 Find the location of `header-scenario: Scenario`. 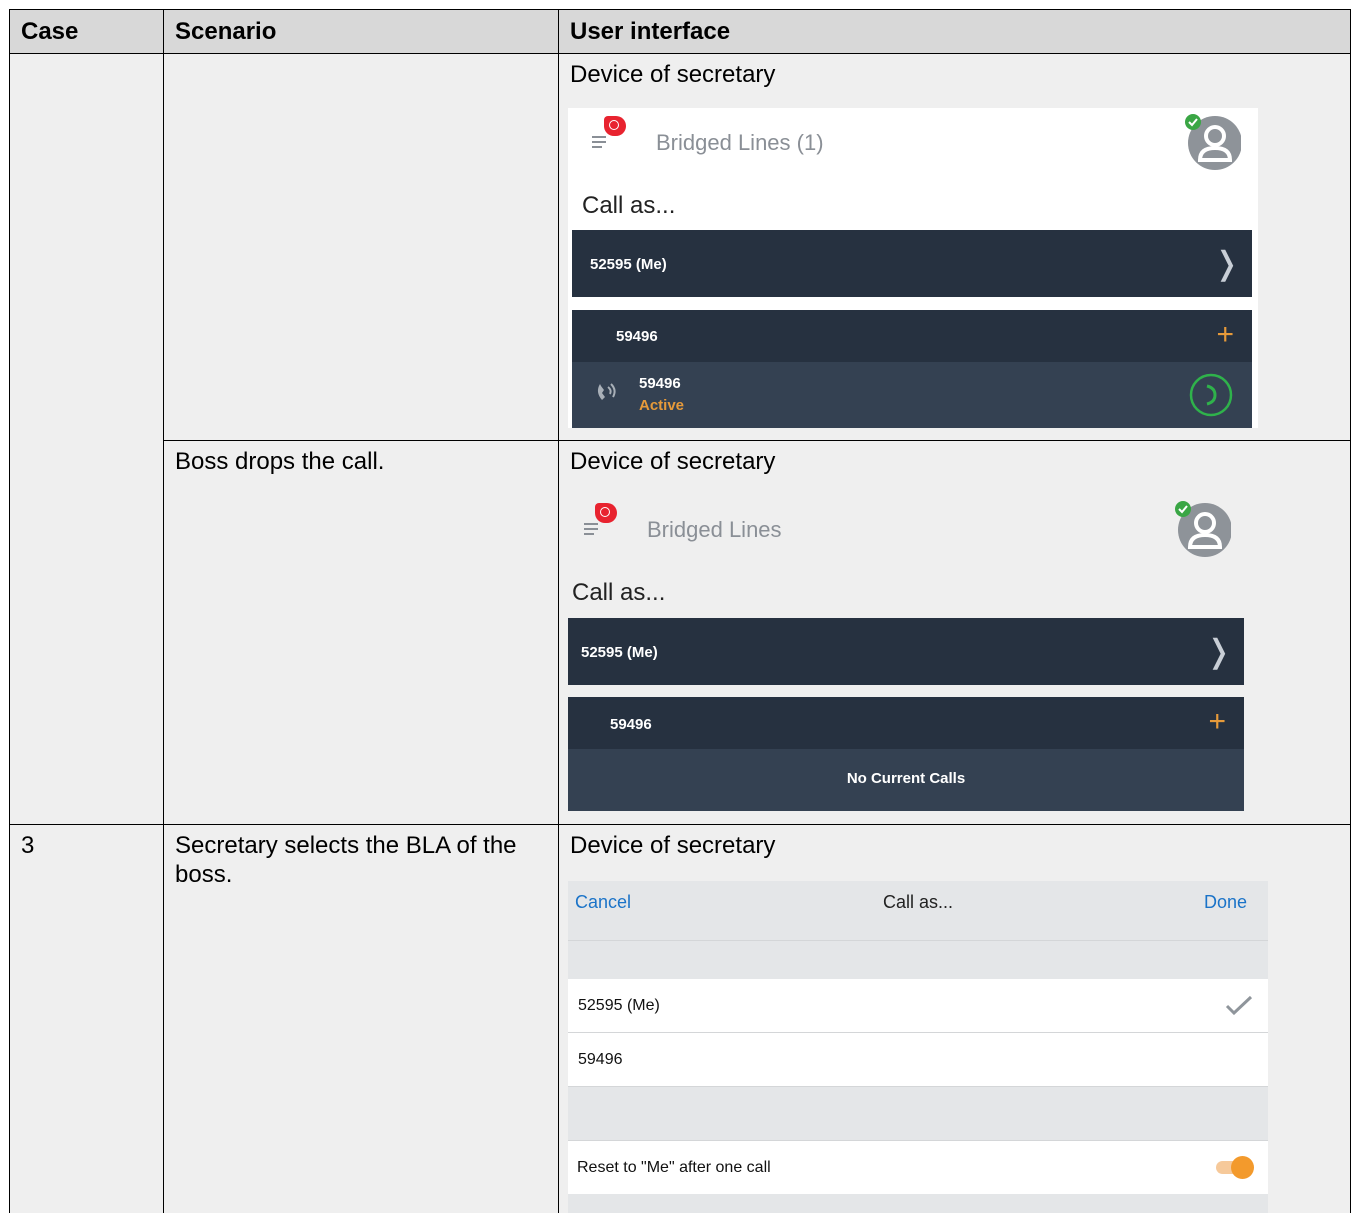

header-scenario: Scenario is located at coordinates (360, 31).